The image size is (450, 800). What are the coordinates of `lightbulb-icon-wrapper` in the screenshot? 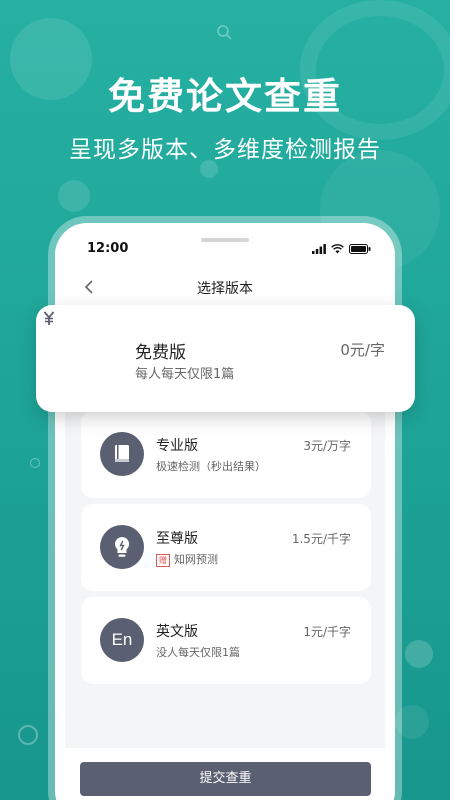 It's located at (122, 547).